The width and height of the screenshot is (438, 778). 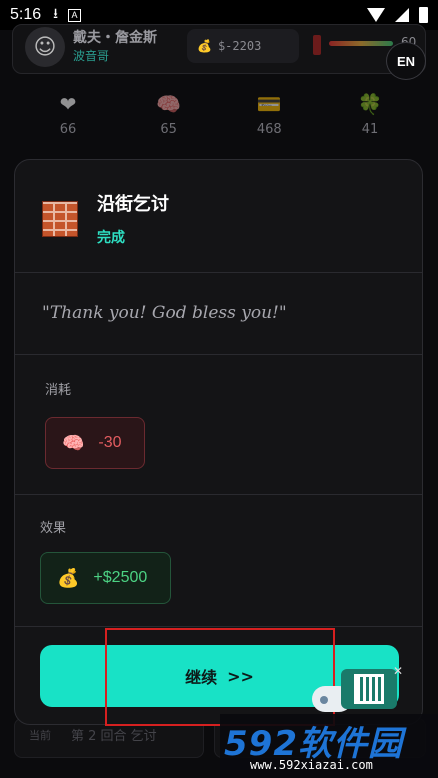 I want to click on player-name: 戴夫・詹金斯, so click(x=115, y=38).